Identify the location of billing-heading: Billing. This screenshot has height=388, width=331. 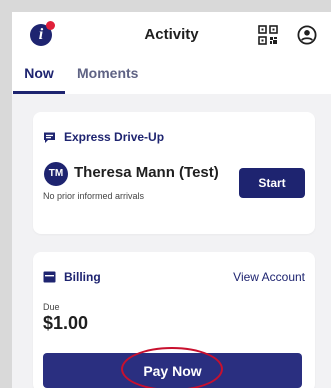
(72, 277).